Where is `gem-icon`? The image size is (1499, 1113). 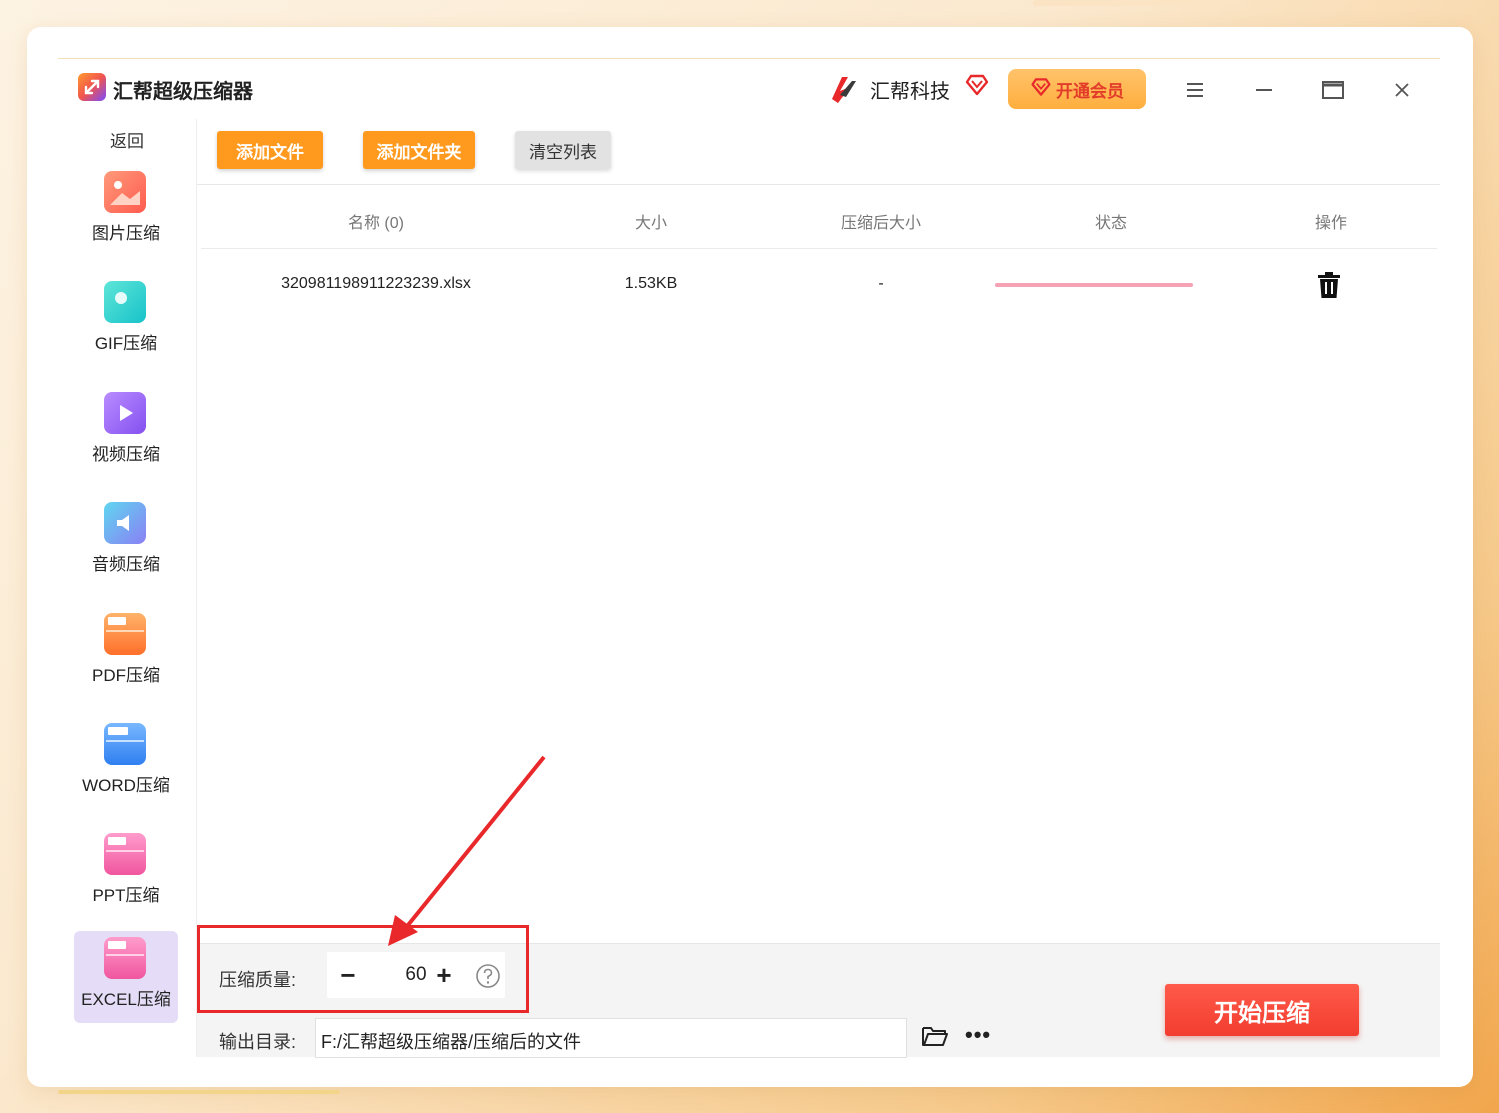 gem-icon is located at coordinates (1041, 89).